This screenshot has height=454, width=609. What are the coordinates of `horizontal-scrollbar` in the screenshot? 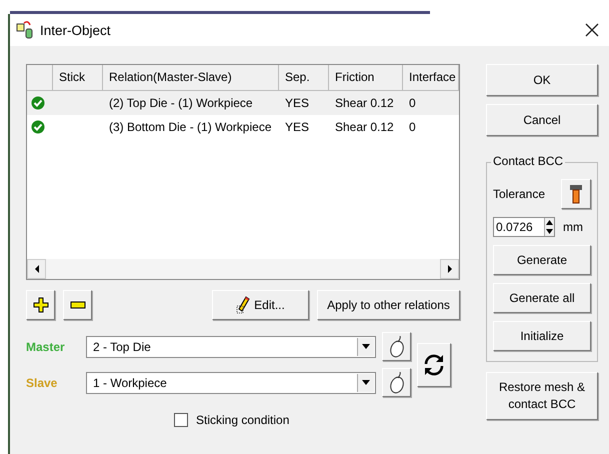 It's located at (243, 269).